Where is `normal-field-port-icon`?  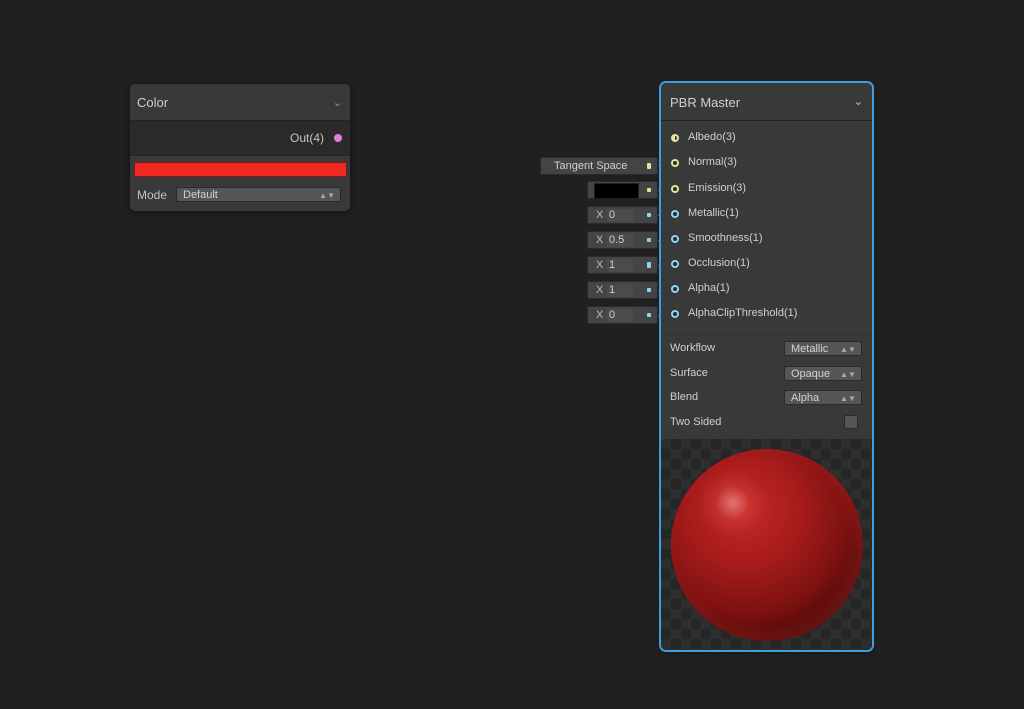 normal-field-port-icon is located at coordinates (649, 166).